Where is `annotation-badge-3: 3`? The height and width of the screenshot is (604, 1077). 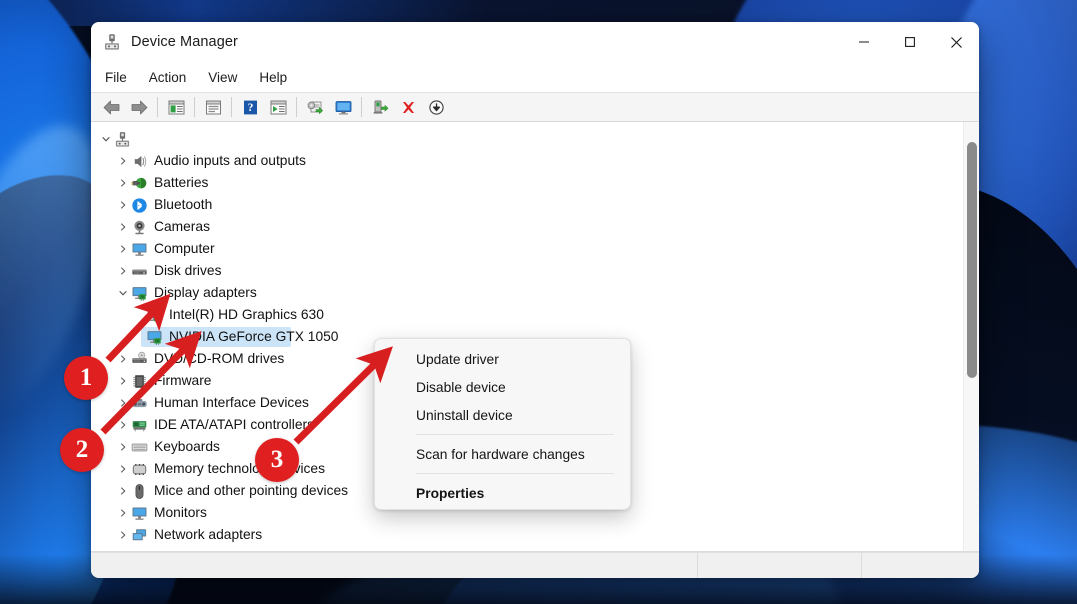 annotation-badge-3: 3 is located at coordinates (277, 460).